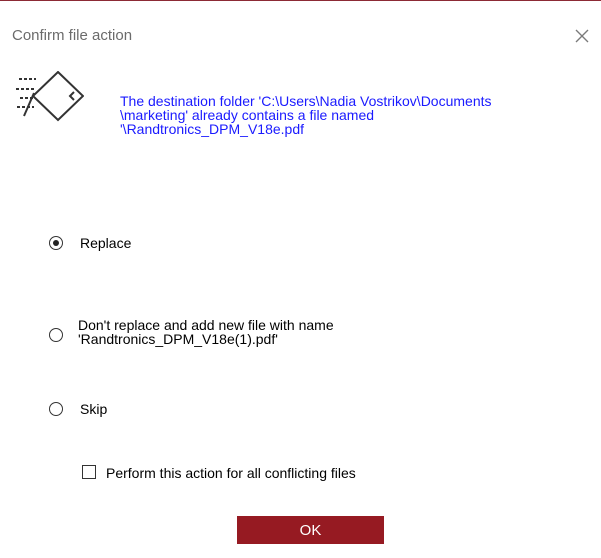 This screenshot has width=601, height=558. What do you see at coordinates (300, 0) in the screenshot?
I see `window-top-border` at bounding box center [300, 0].